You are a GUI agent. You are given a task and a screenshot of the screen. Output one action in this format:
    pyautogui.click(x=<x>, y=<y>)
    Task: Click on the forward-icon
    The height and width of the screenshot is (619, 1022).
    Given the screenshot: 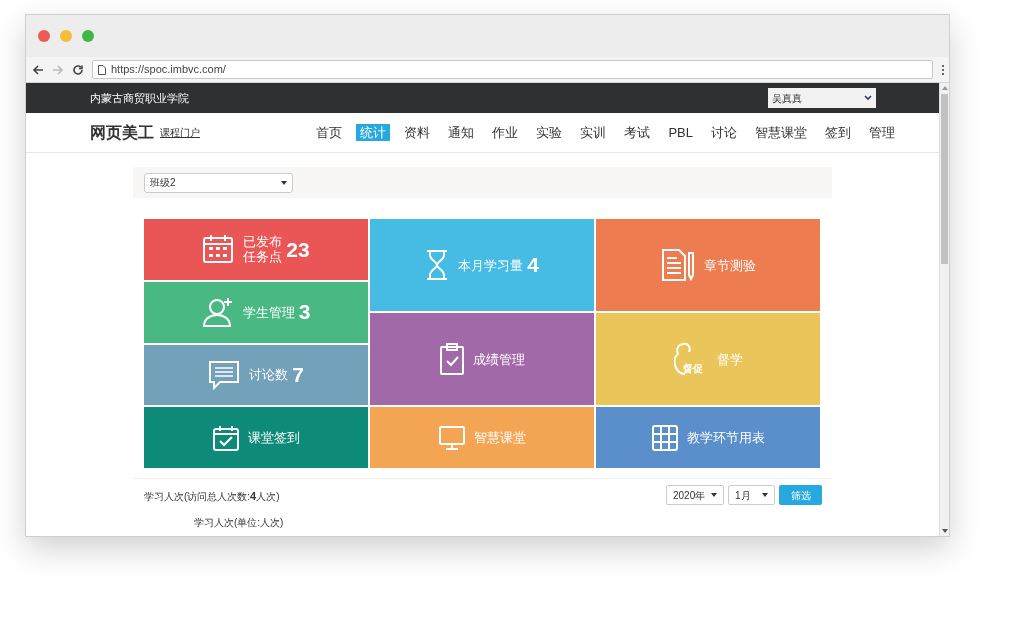 What is the action you would take?
    pyautogui.click(x=58, y=69)
    